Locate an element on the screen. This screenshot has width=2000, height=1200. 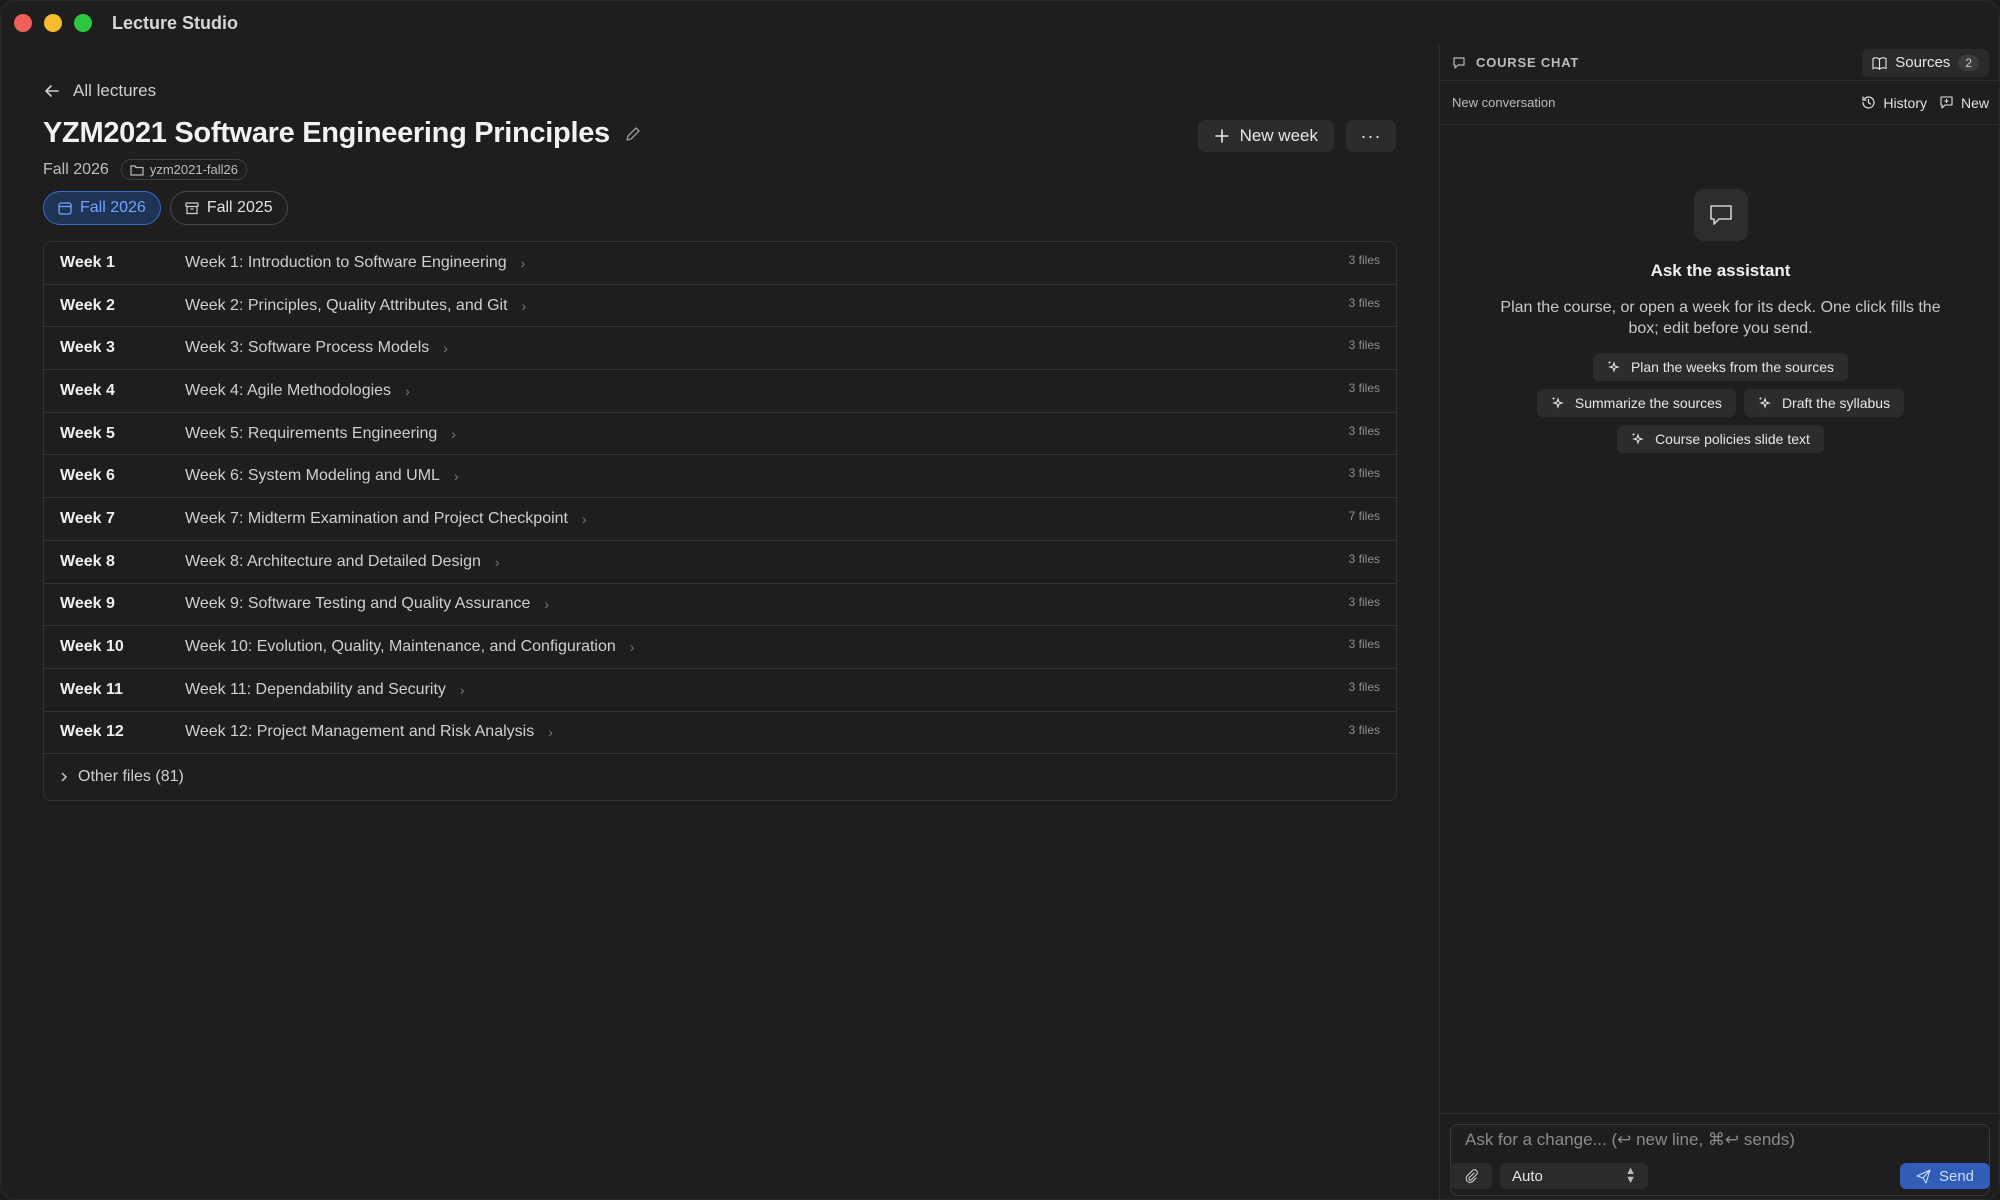
week-number: Week 1 is located at coordinates (87, 262).